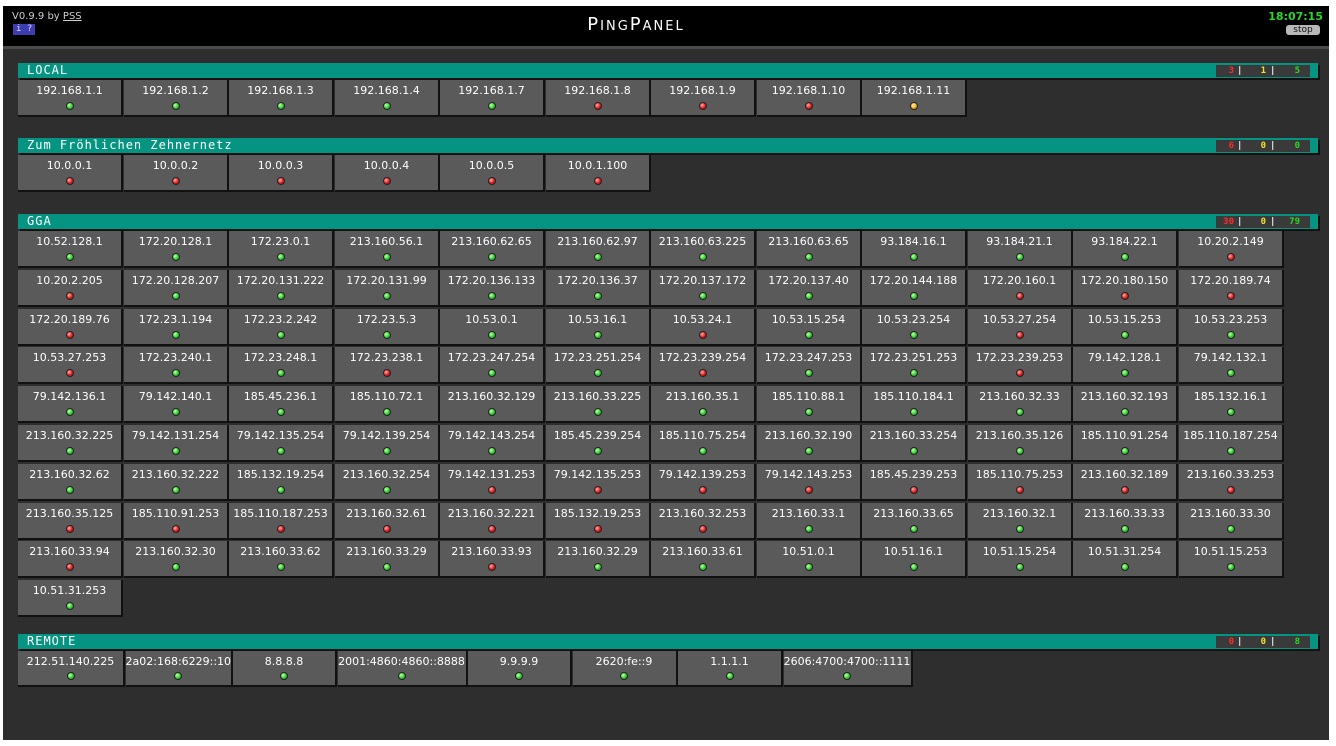  I want to click on host-tile: 10.51.31.254, so click(1125, 560).